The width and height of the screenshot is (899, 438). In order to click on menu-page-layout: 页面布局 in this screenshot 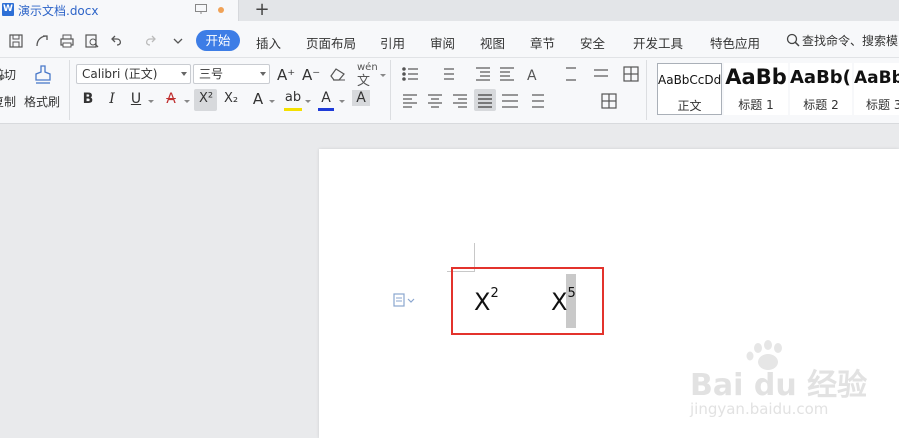, I will do `click(331, 42)`.